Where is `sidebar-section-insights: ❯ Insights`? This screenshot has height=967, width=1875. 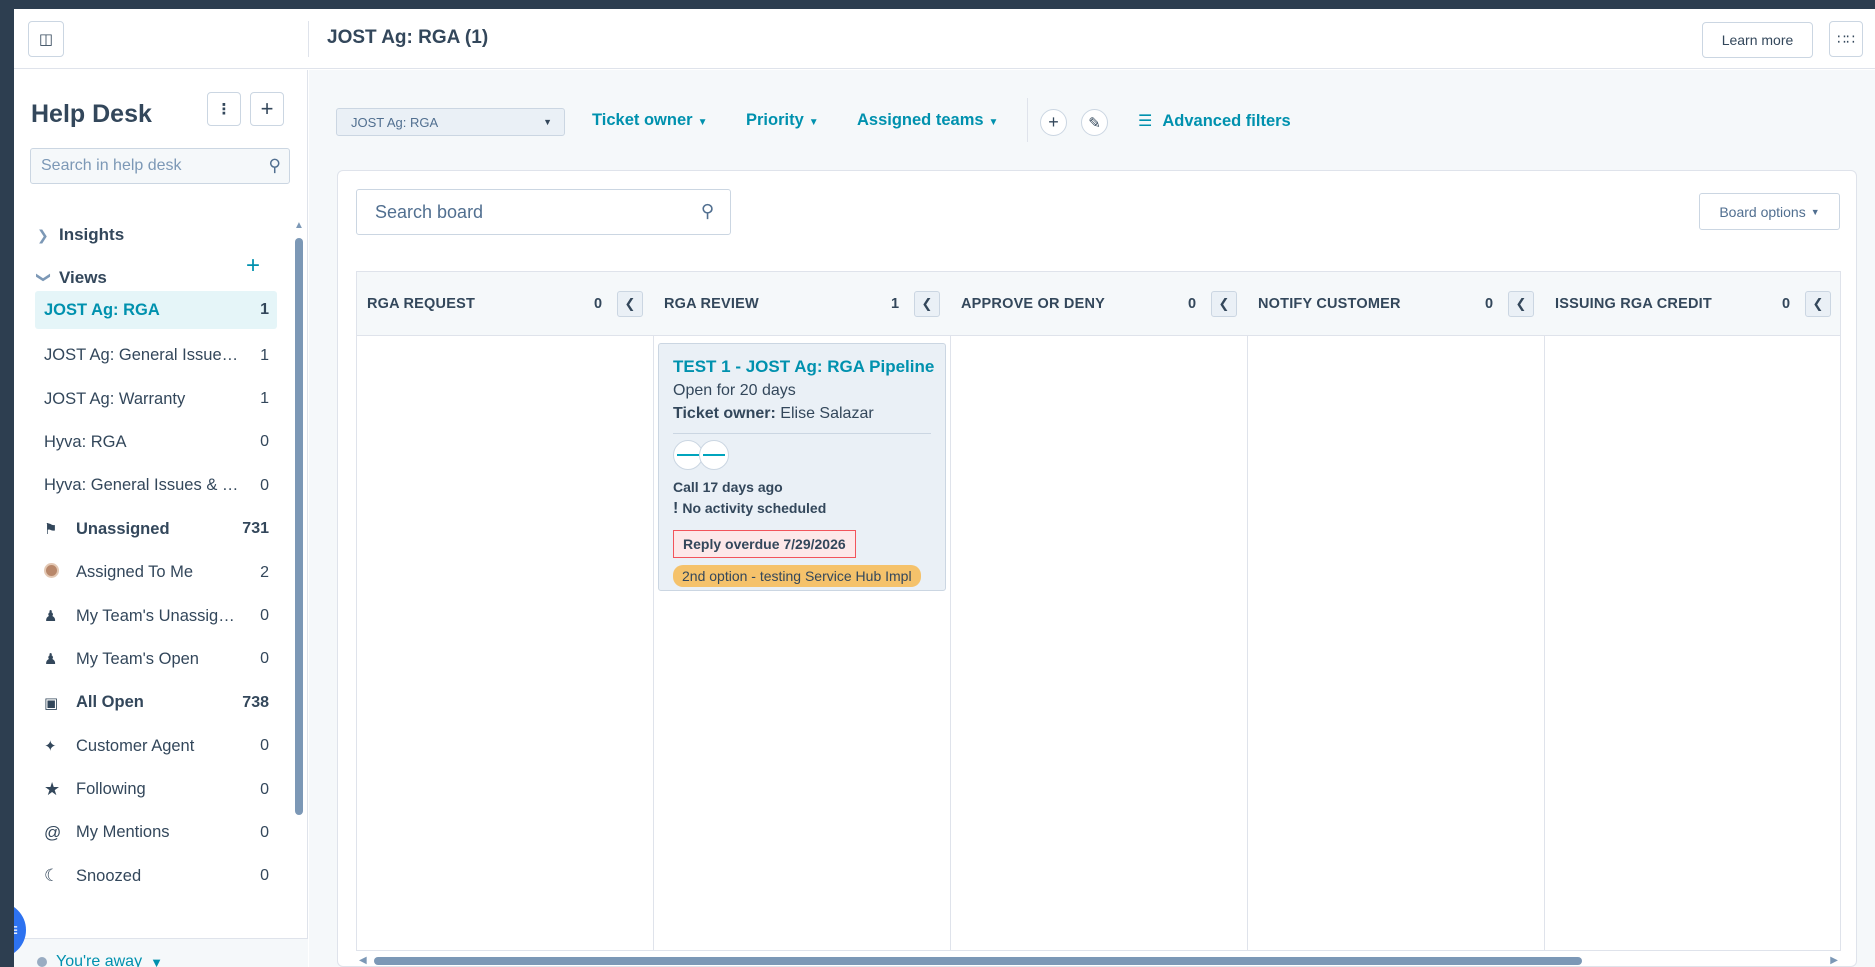
sidebar-section-insights: ❯ Insights is located at coordinates (80, 235).